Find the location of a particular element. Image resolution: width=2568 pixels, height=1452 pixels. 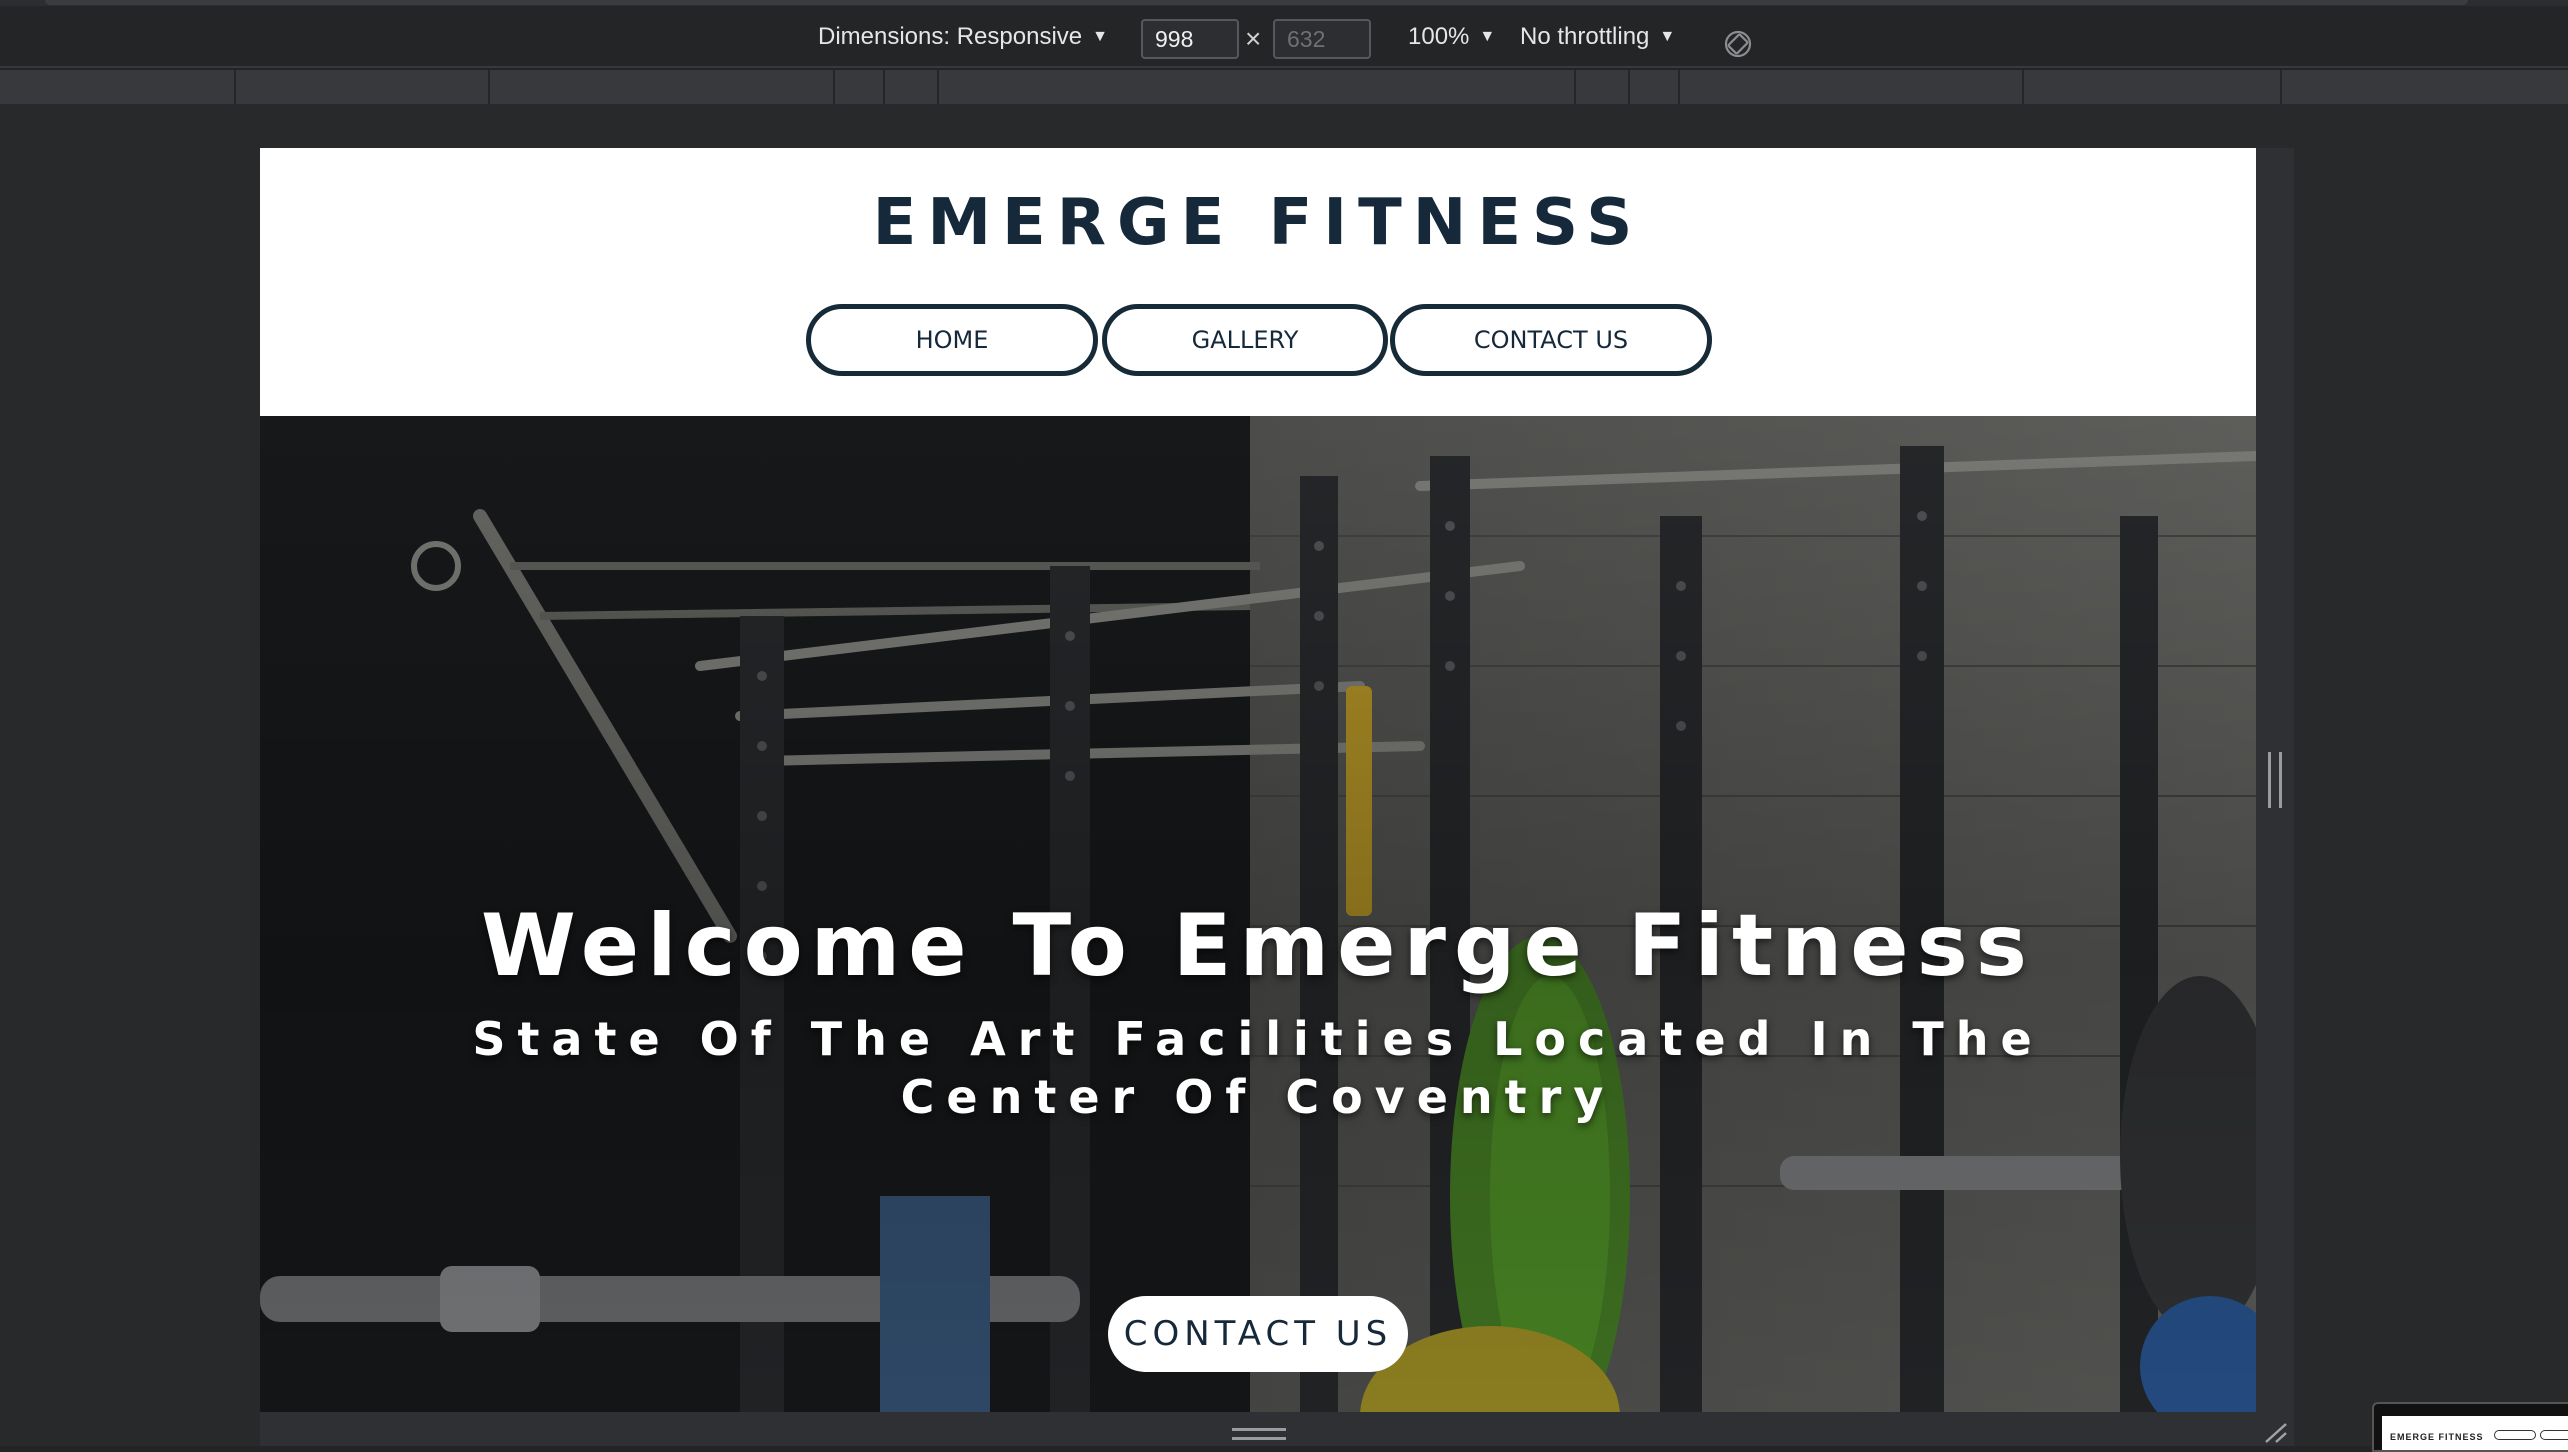

thumbnail-title: EMERGE FITNESS is located at coordinates (2437, 1437).